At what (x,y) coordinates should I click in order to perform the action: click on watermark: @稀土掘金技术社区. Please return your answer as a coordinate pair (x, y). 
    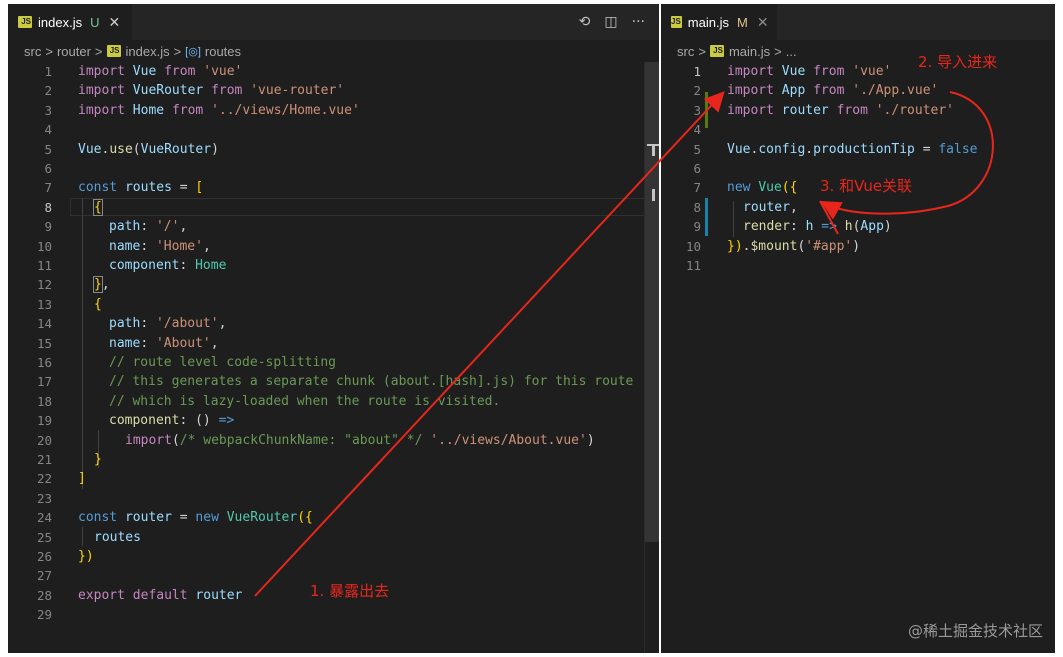
    Looking at the image, I should click on (975, 631).